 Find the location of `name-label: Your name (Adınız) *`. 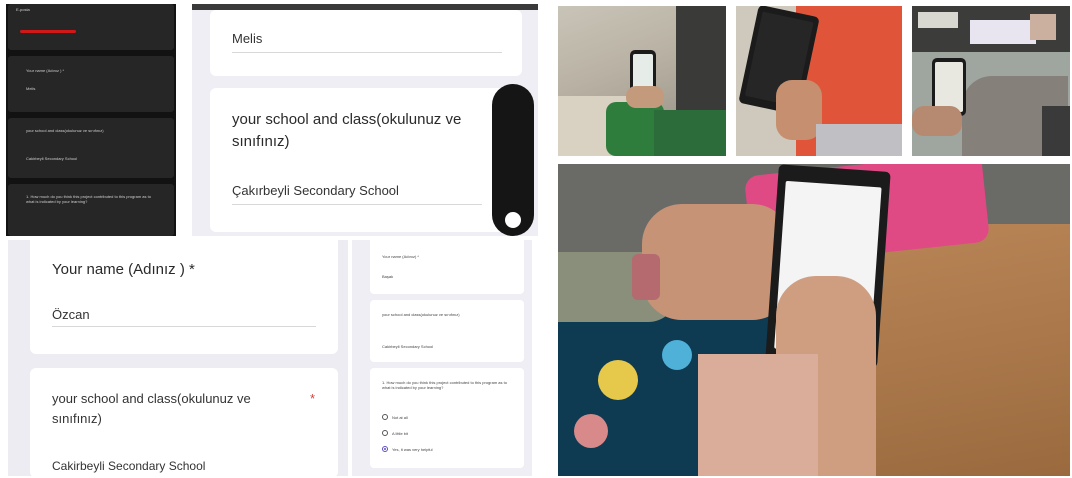

name-label: Your name (Adınız) * is located at coordinates (400, 256).